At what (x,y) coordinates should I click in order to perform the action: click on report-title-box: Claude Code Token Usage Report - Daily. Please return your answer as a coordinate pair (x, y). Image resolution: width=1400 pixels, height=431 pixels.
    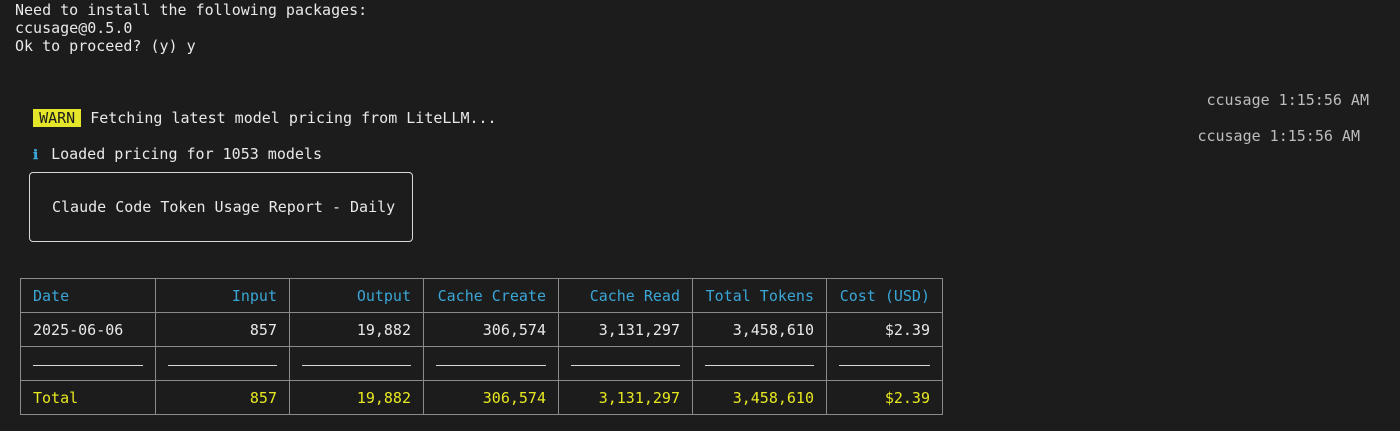
    Looking at the image, I should click on (221, 207).